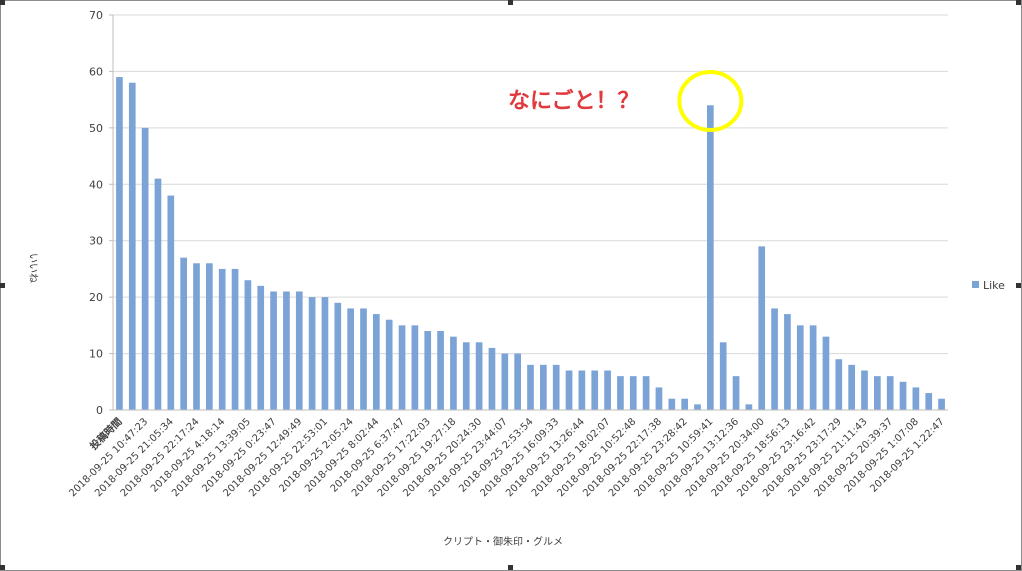 This screenshot has width=1022, height=571. What do you see at coordinates (96, 354) in the screenshot?
I see `y-tick-label: 10` at bounding box center [96, 354].